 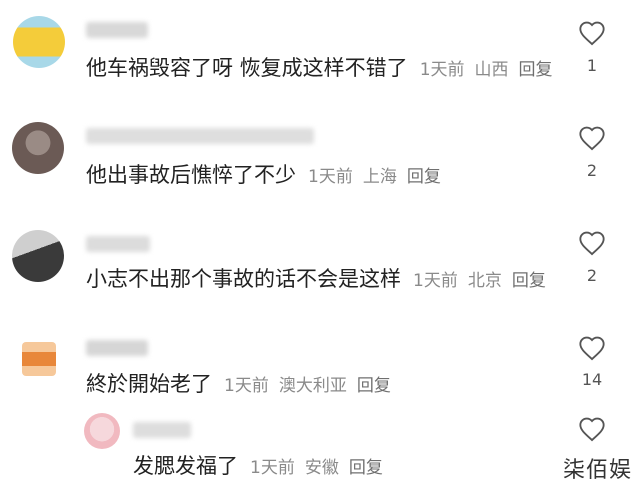 I want to click on like-count: 14, so click(x=592, y=379).